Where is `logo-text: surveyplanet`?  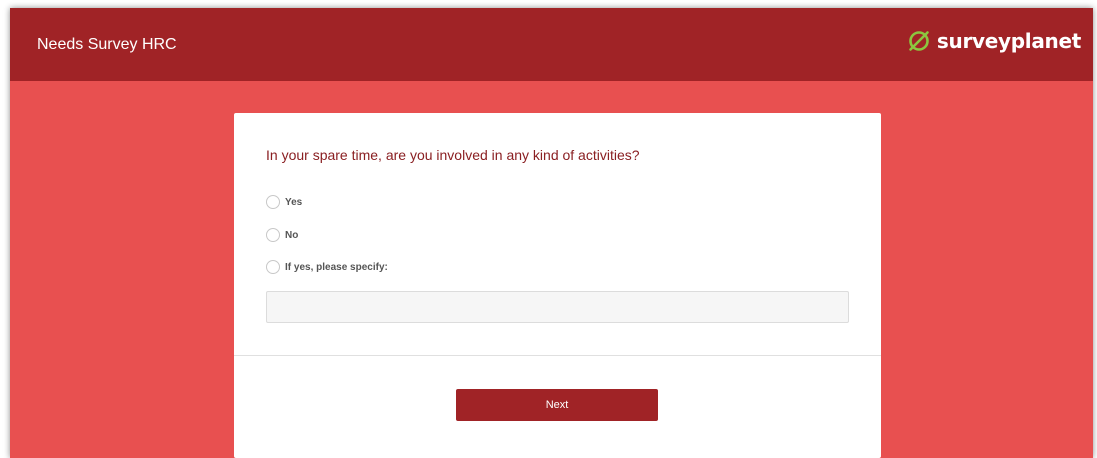 logo-text: surveyplanet is located at coordinates (1008, 41).